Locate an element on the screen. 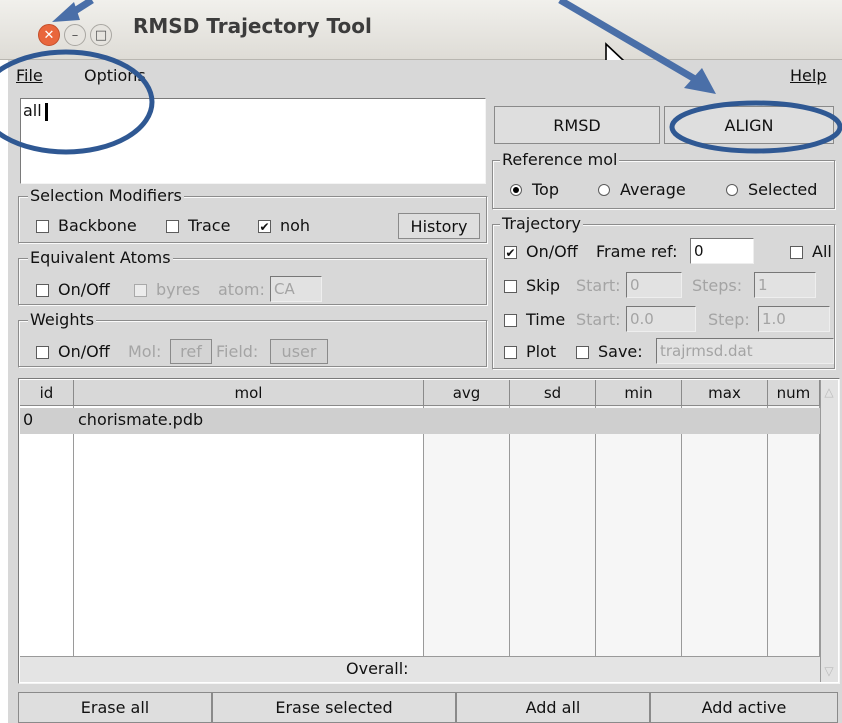  weights-mol-button: ref is located at coordinates (191, 351).